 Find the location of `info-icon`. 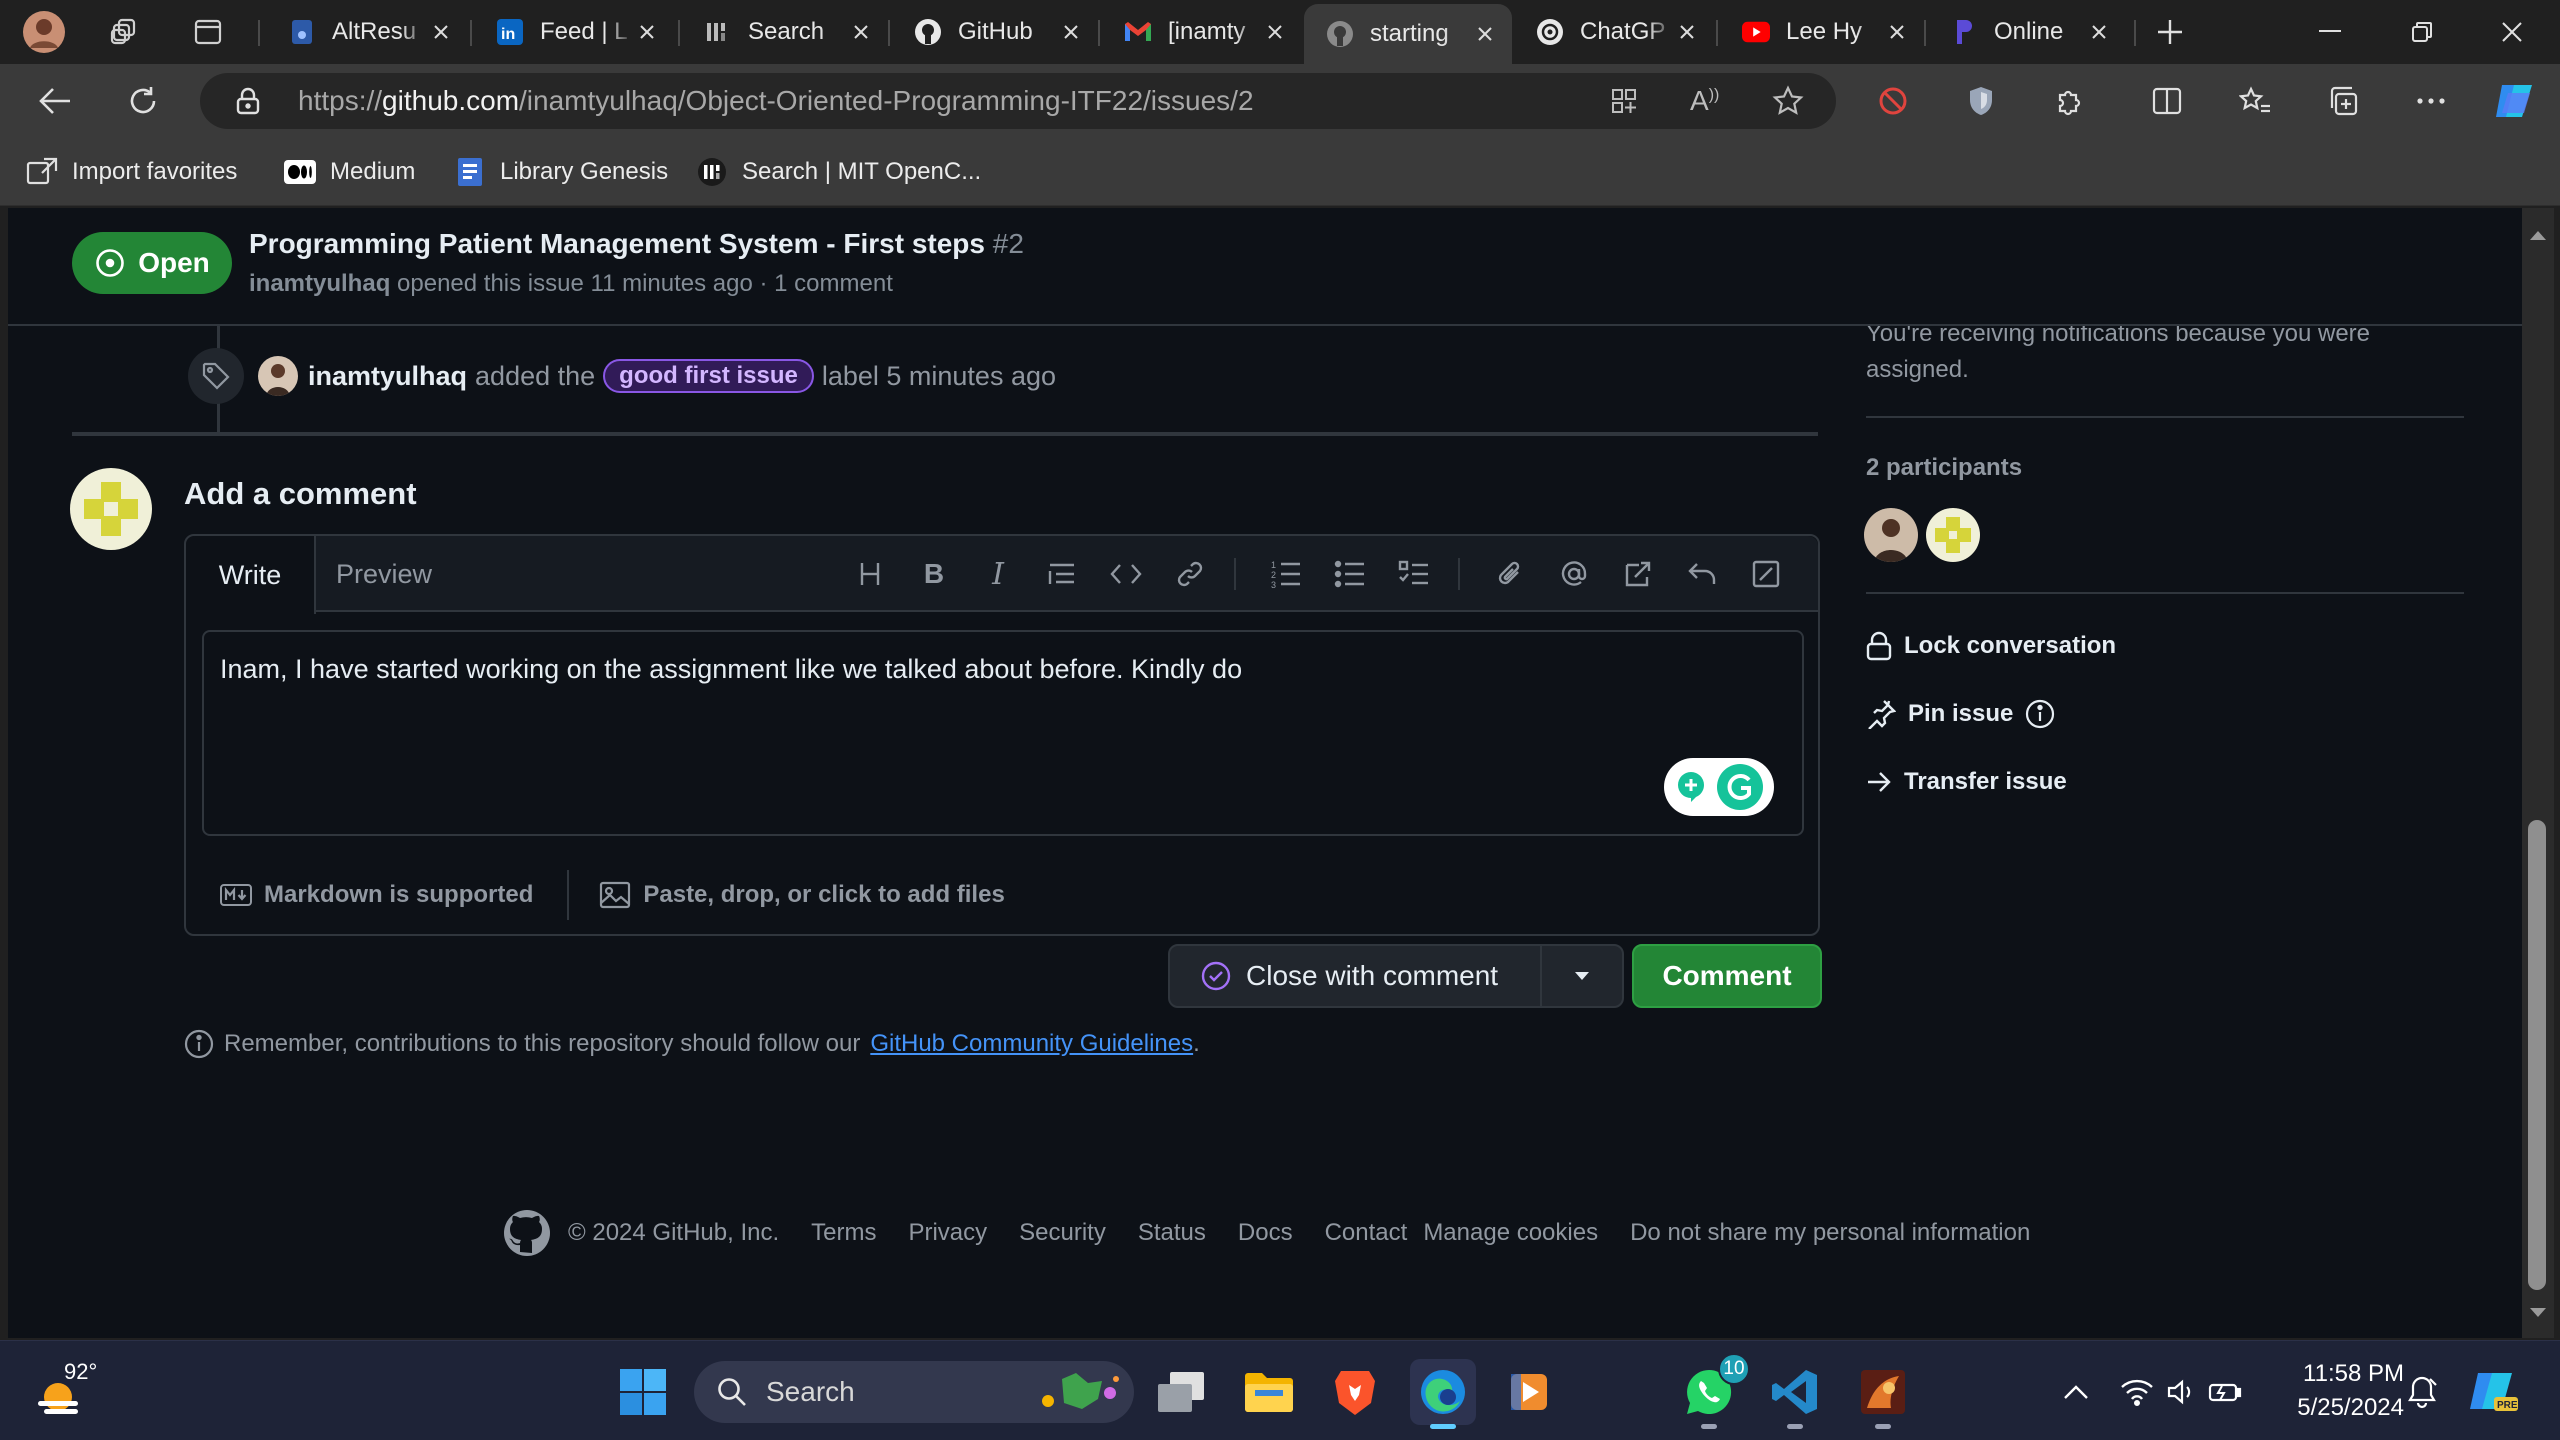

info-icon is located at coordinates (2040, 714).